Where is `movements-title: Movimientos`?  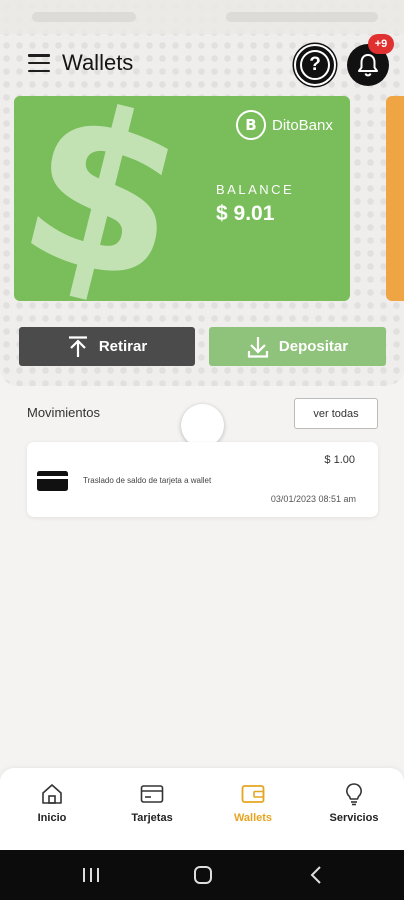
movements-title: Movimientos is located at coordinates (63, 412).